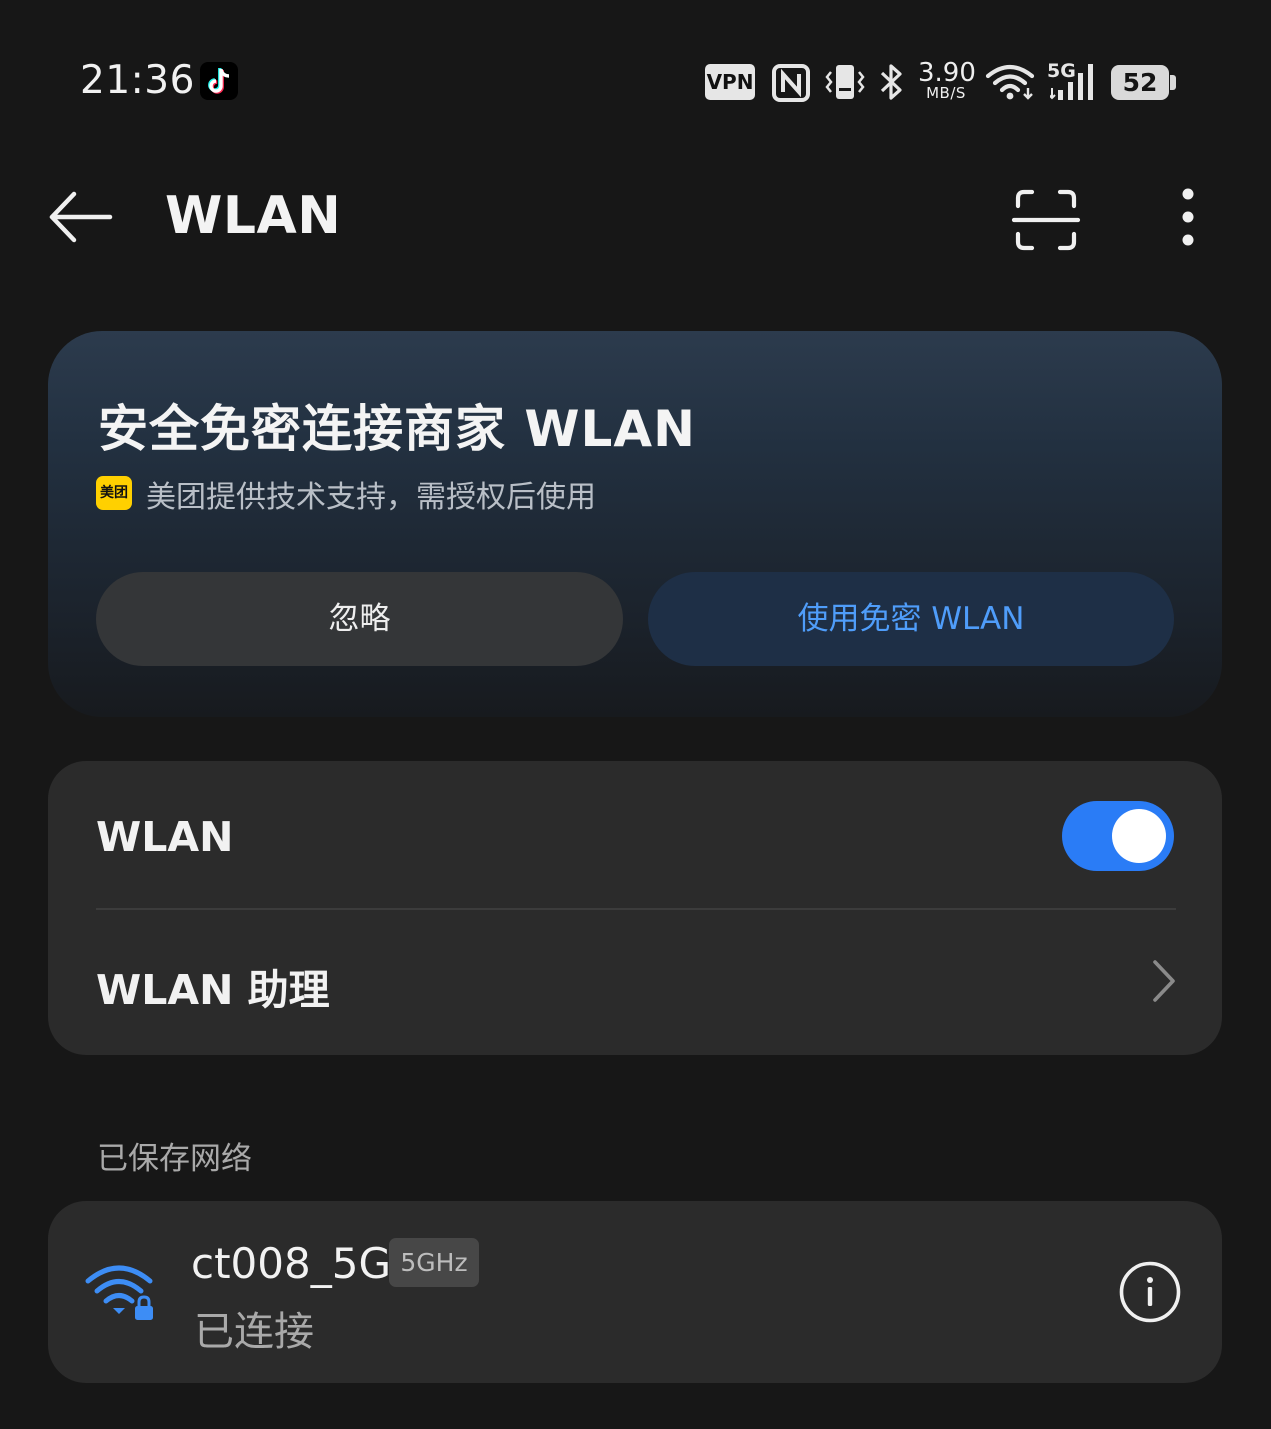 The image size is (1271, 1429). What do you see at coordinates (1139, 836) in the screenshot?
I see `toggle-knob` at bounding box center [1139, 836].